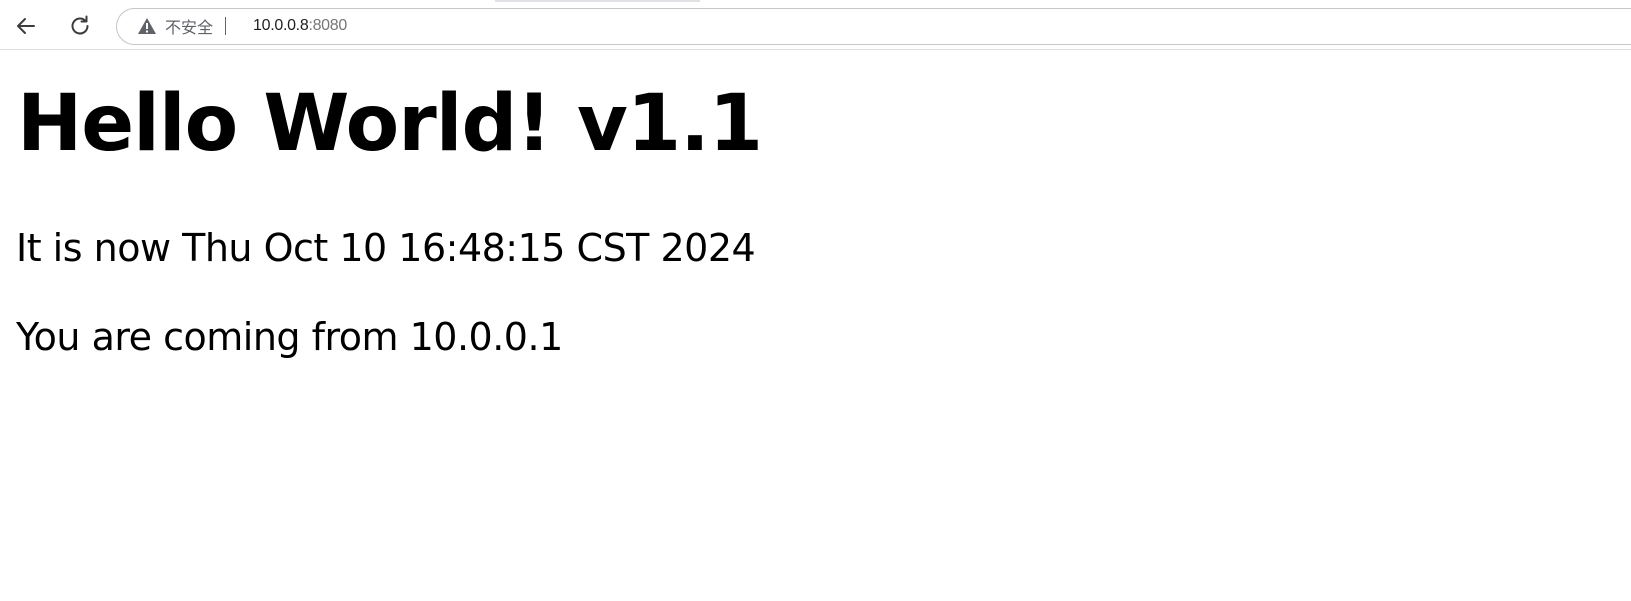  I want to click on security-indicator: 不安全, so click(182, 26).